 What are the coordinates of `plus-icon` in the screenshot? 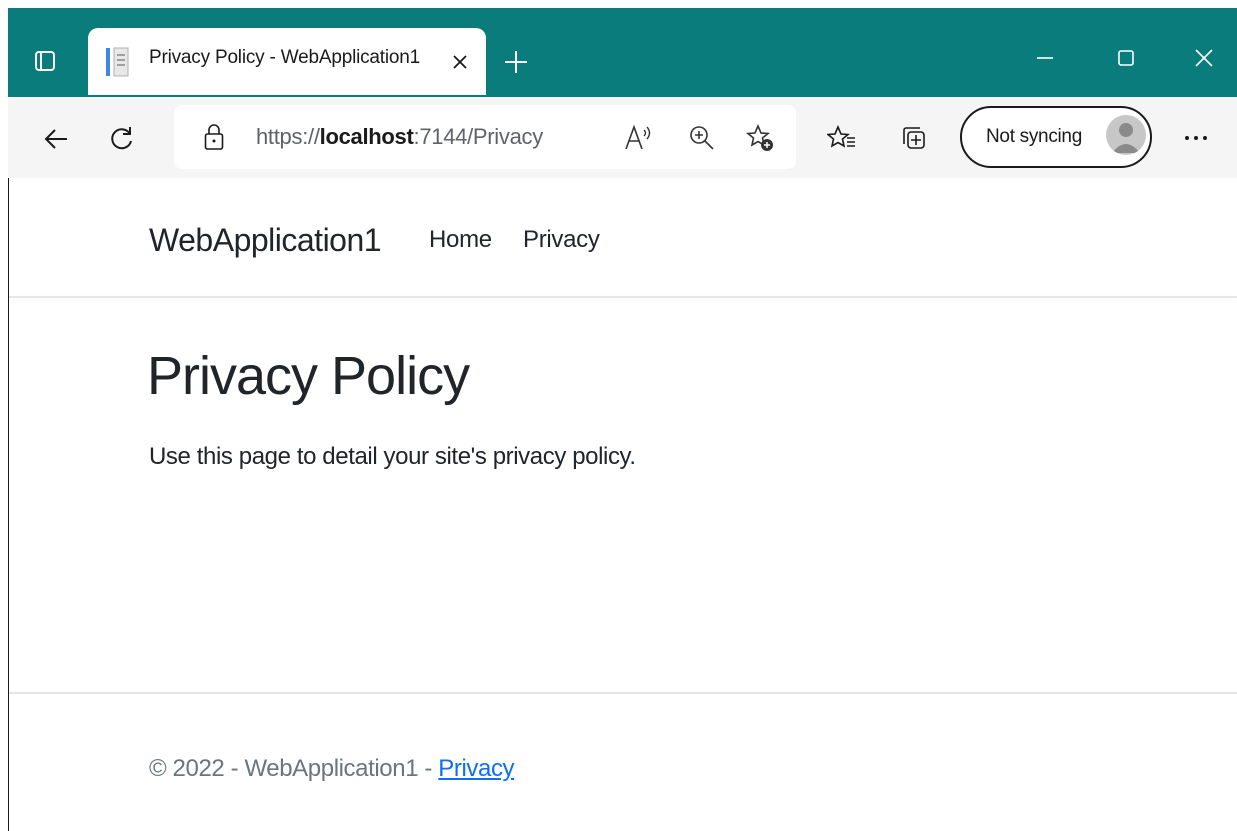 It's located at (516, 62).